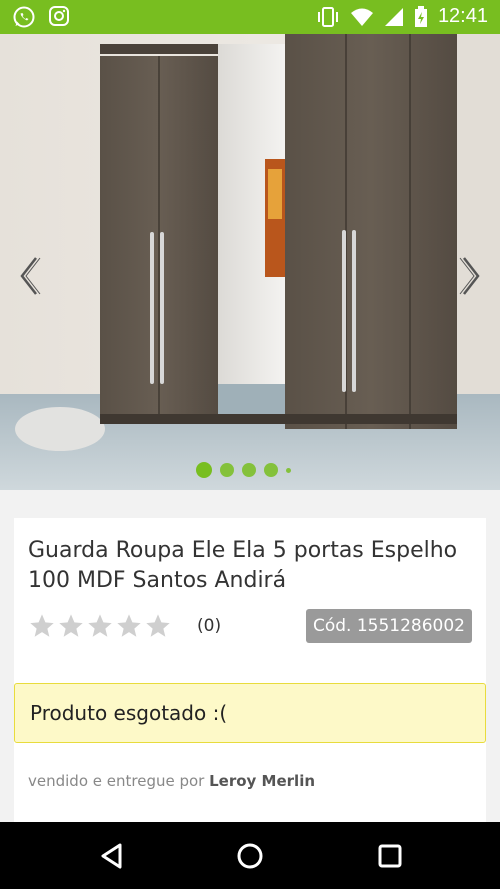 This screenshot has width=500, height=889. What do you see at coordinates (262, 781) in the screenshot?
I see `seller-name: Leroy Merlin` at bounding box center [262, 781].